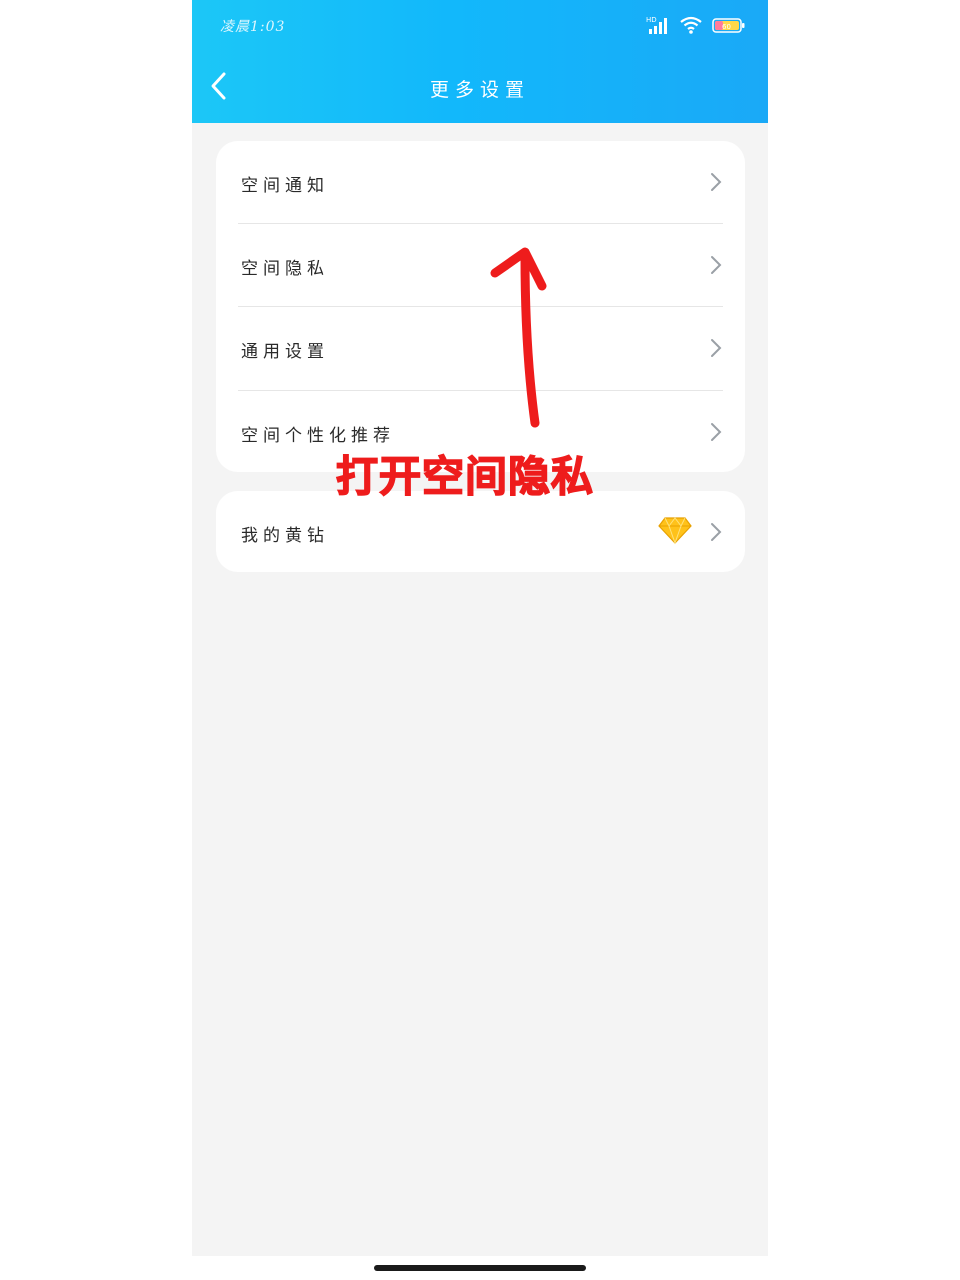 This screenshot has width=960, height=1280. Describe the element at coordinates (651, 20) in the screenshot. I see `network-badge: HD` at that location.